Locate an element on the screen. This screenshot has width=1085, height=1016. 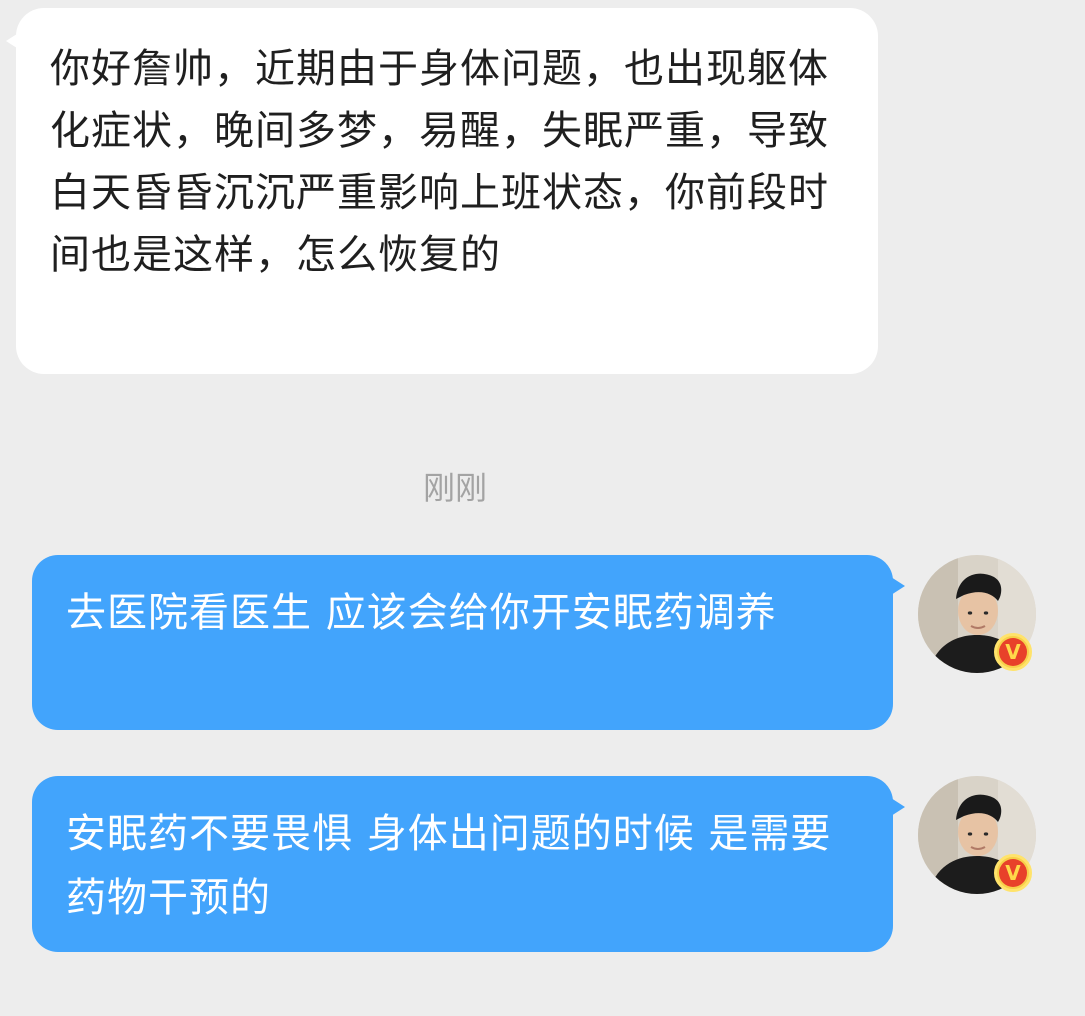
outgoing-message-bubble: 安眠药不要畏惧 身体出问题的时候 是需要药物干预的 is located at coordinates (468, 864).